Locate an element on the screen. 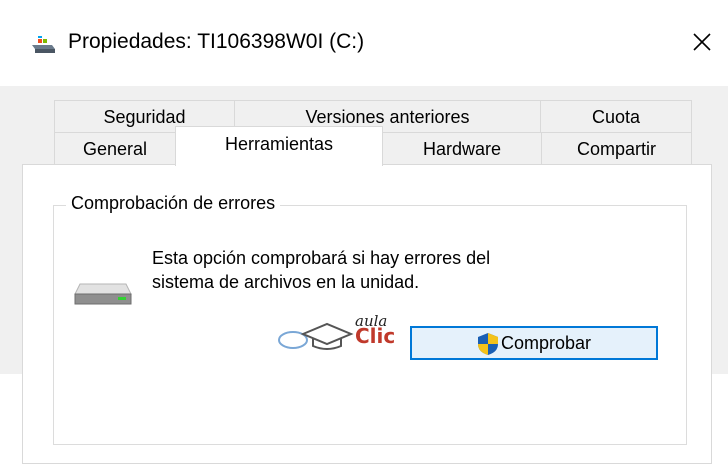 The image size is (728, 464). uac-shield-icon is located at coordinates (487, 344).